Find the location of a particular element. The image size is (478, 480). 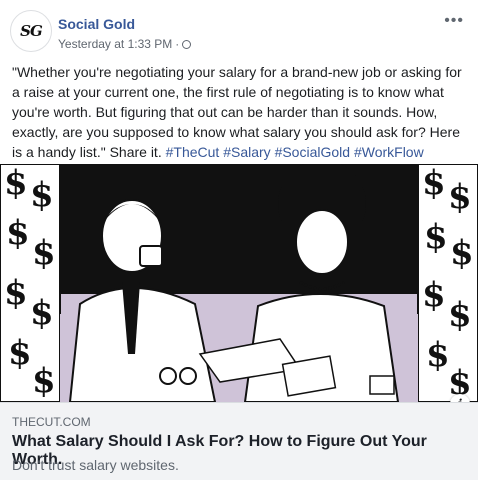

globe-icon is located at coordinates (187, 44).